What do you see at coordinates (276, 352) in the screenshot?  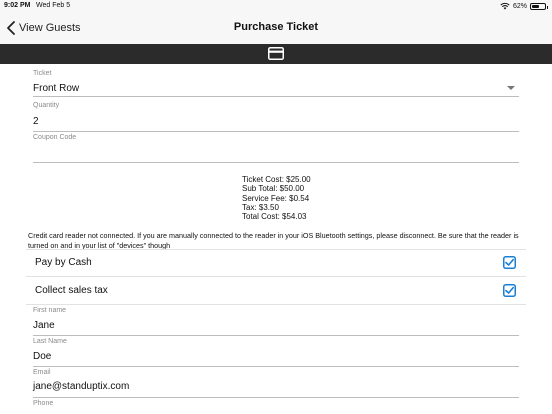 I see `last-name-field: Last Name Doe` at bounding box center [276, 352].